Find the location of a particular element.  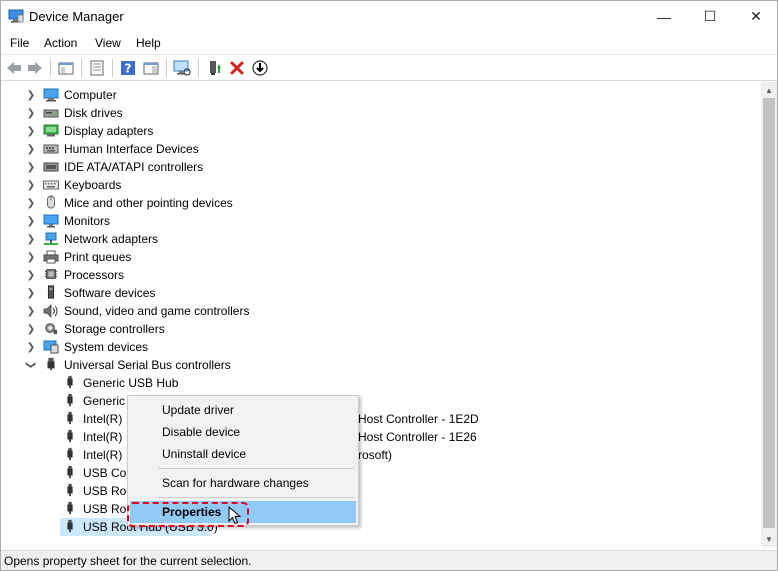

storage-controller-icon is located at coordinates (51, 329).